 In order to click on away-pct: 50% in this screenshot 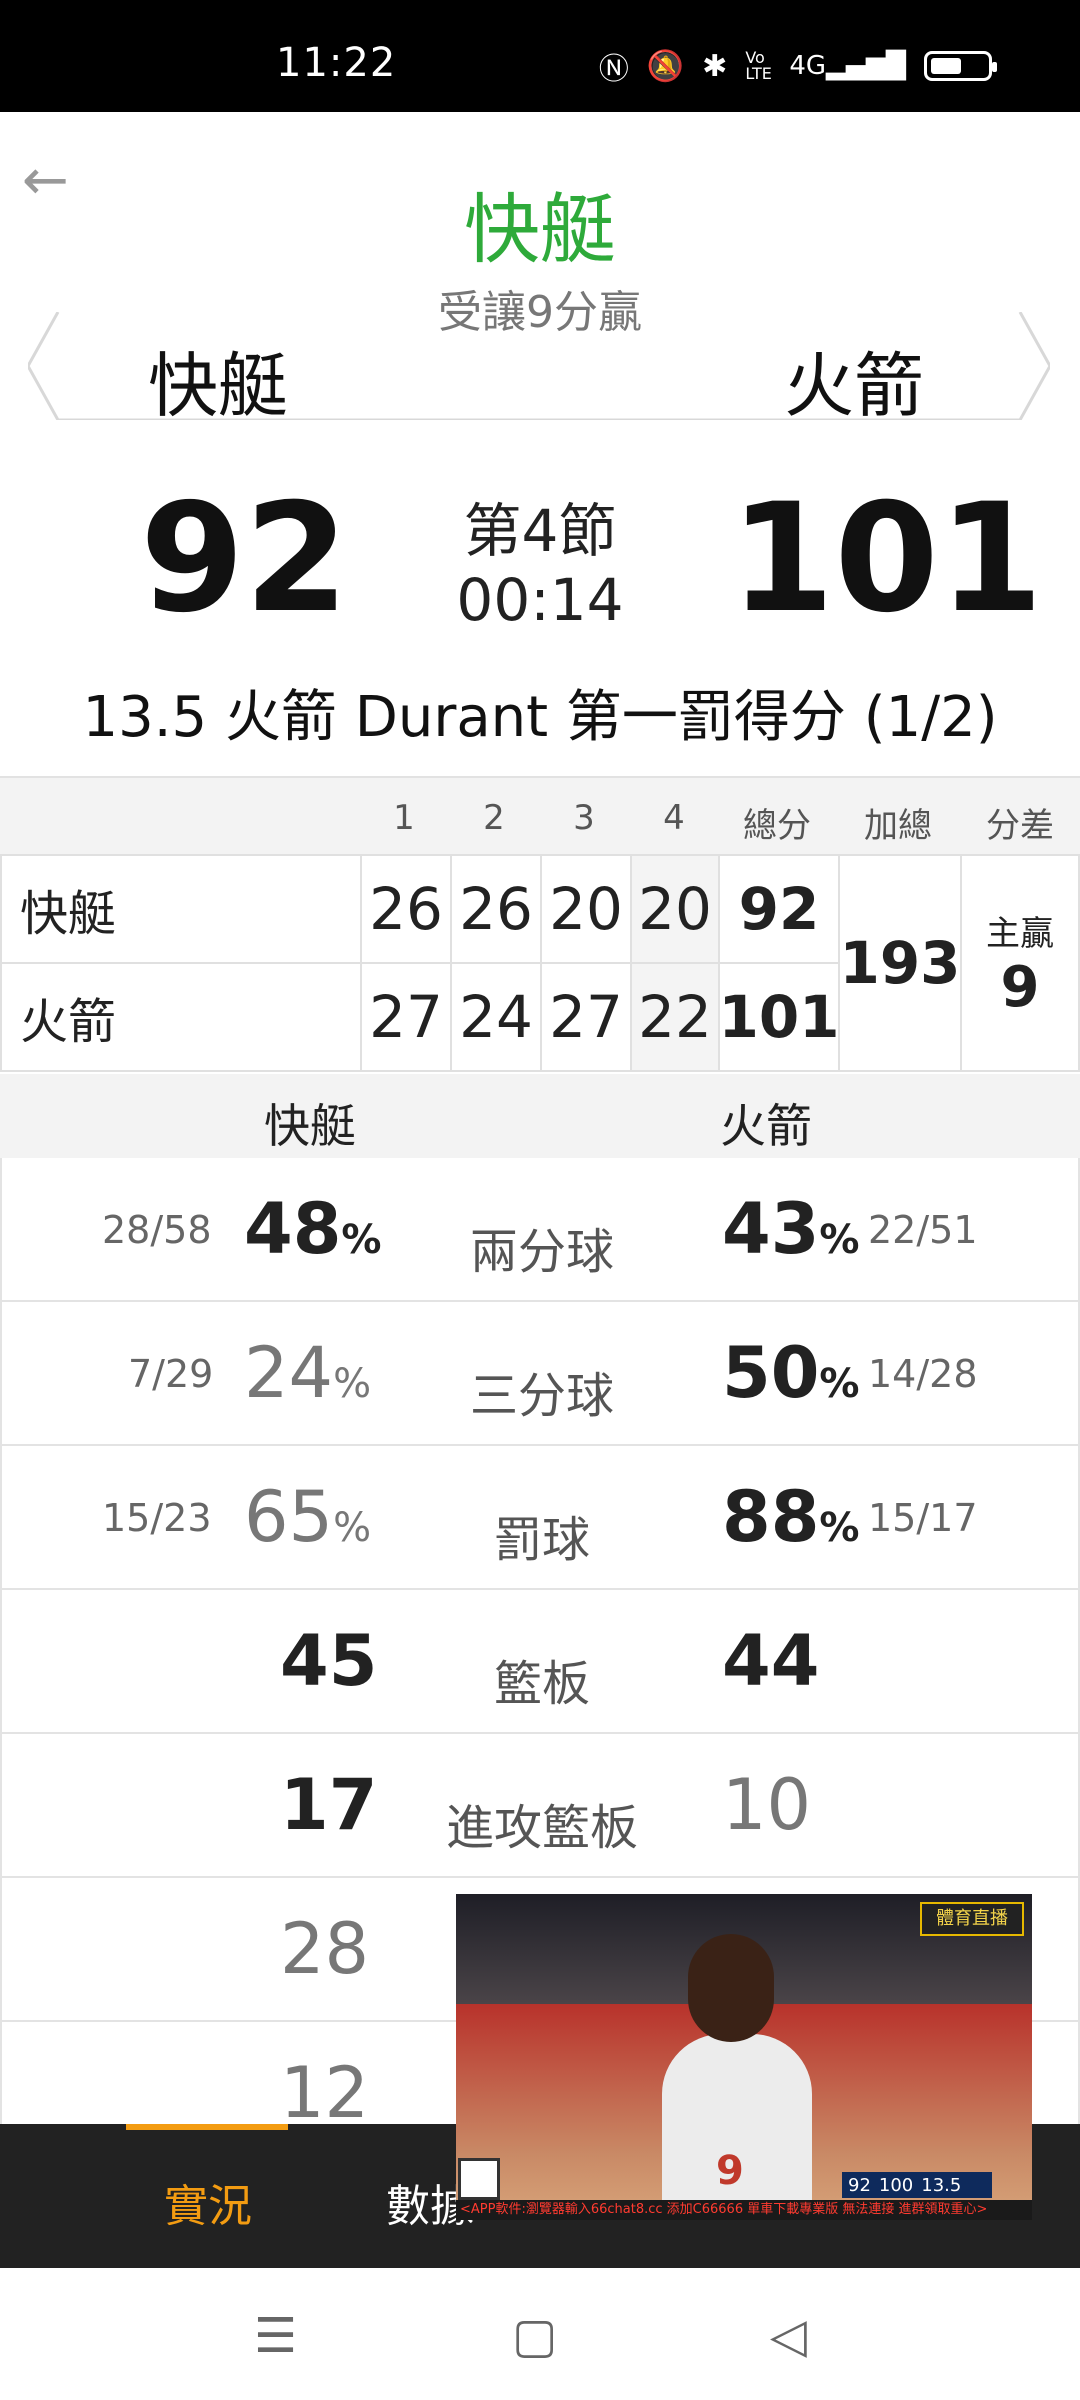, I will do `click(791, 1373)`.